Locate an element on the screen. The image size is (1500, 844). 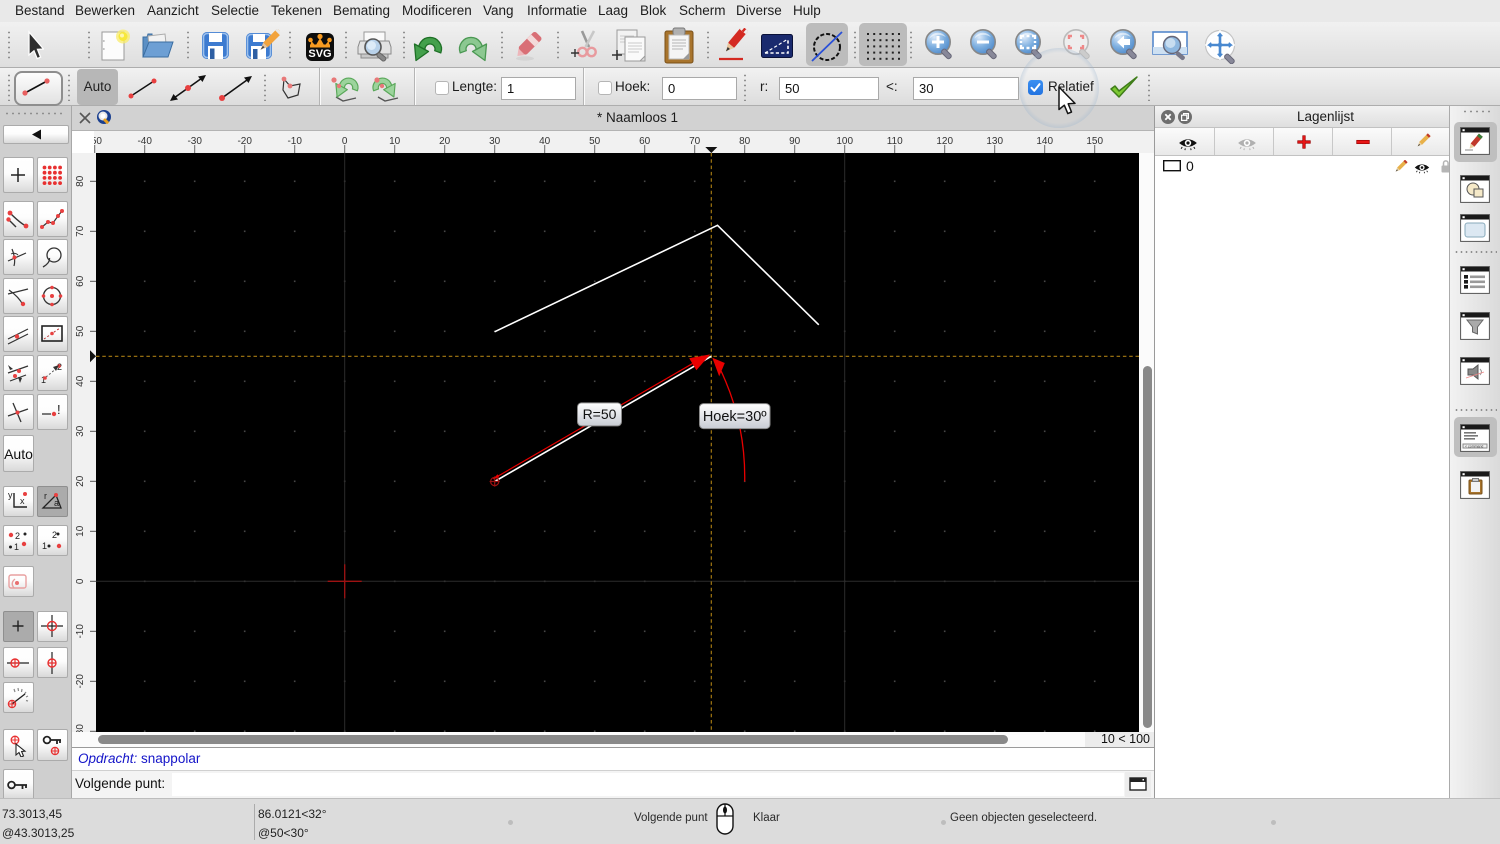
svg-text: -10 is located at coordinates (80, 631).